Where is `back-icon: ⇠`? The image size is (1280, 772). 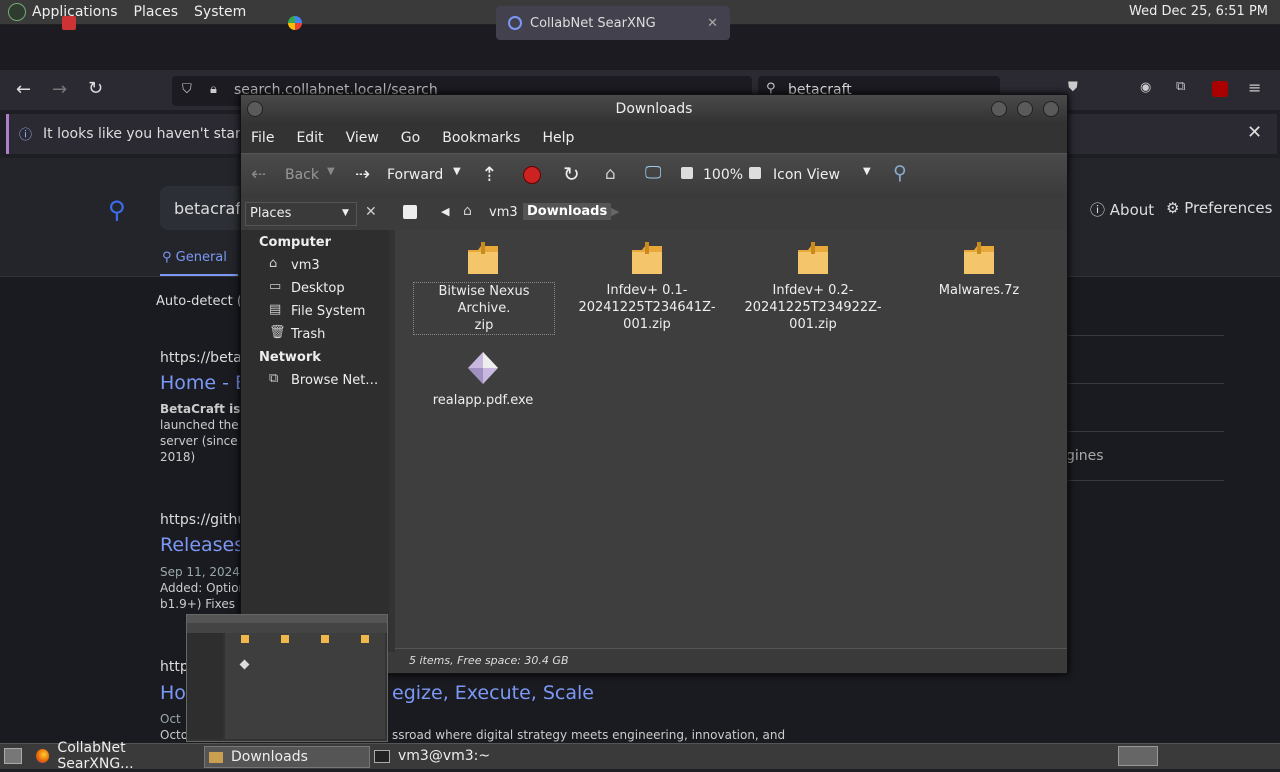
back-icon: ⇠ is located at coordinates (258, 174).